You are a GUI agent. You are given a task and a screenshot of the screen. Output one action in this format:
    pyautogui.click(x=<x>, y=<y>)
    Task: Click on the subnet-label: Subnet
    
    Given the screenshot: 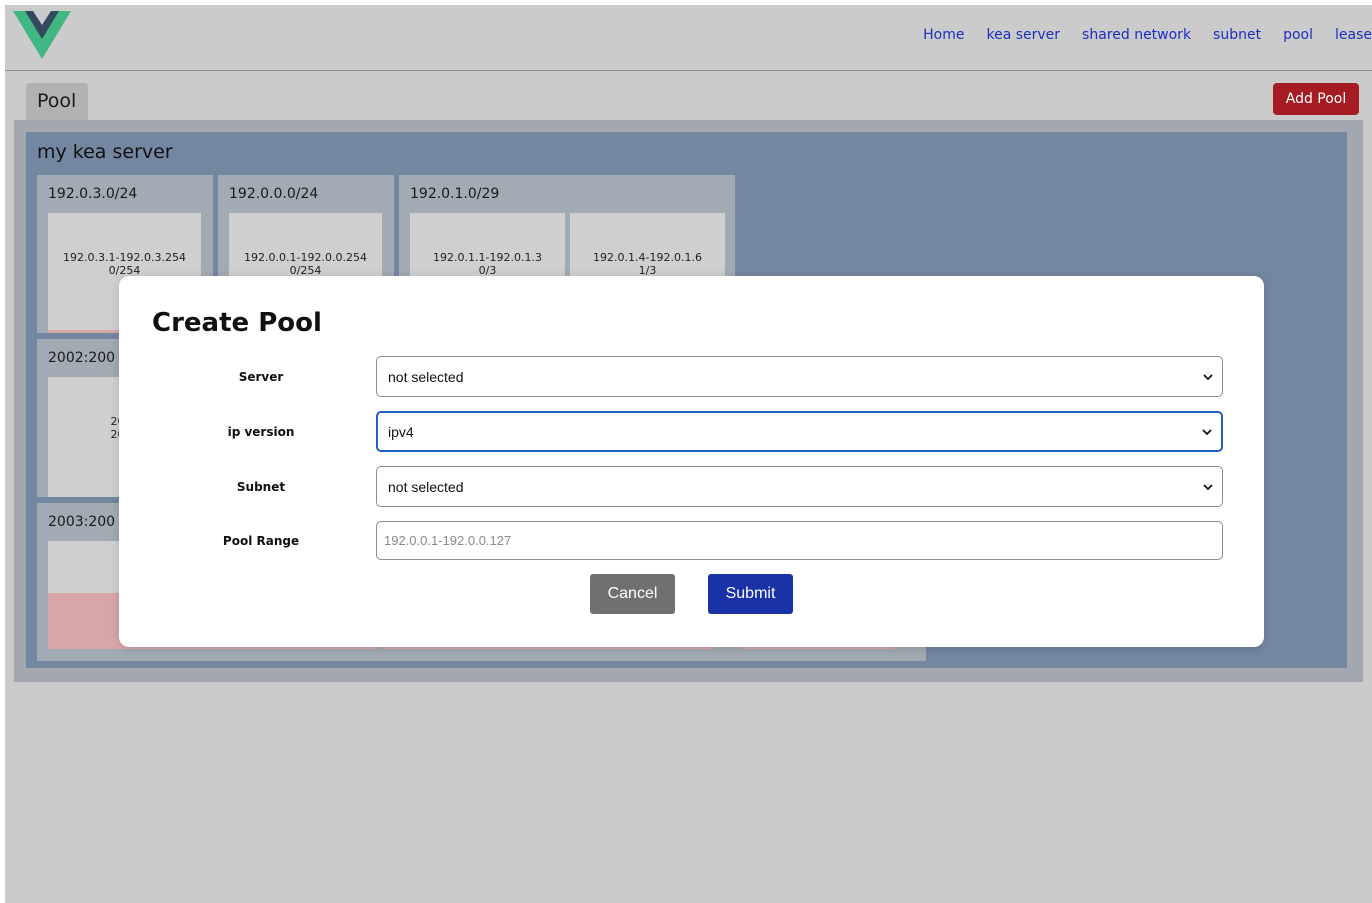 What is the action you would take?
    pyautogui.click(x=261, y=487)
    